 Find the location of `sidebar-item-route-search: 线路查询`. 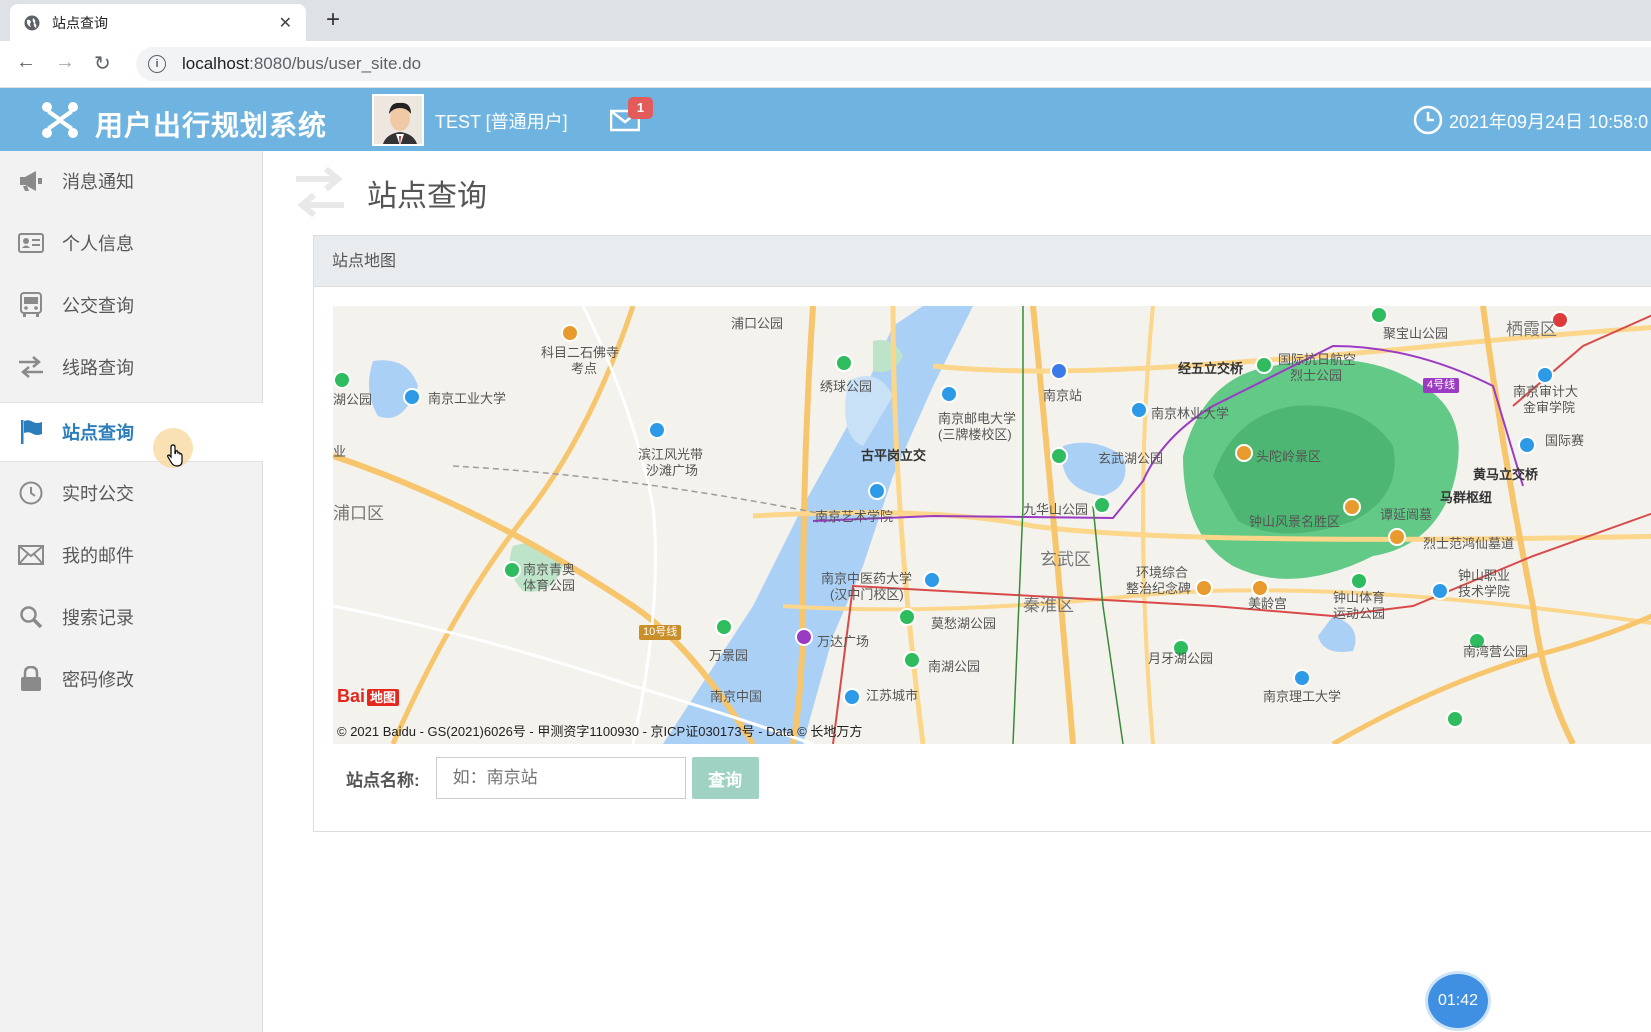

sidebar-item-route-search: 线路查询 is located at coordinates (131, 367).